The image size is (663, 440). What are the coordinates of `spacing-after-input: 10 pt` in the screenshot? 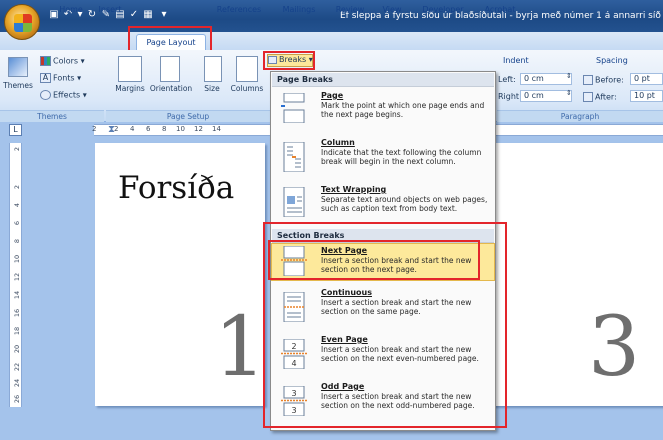 It's located at (646, 96).